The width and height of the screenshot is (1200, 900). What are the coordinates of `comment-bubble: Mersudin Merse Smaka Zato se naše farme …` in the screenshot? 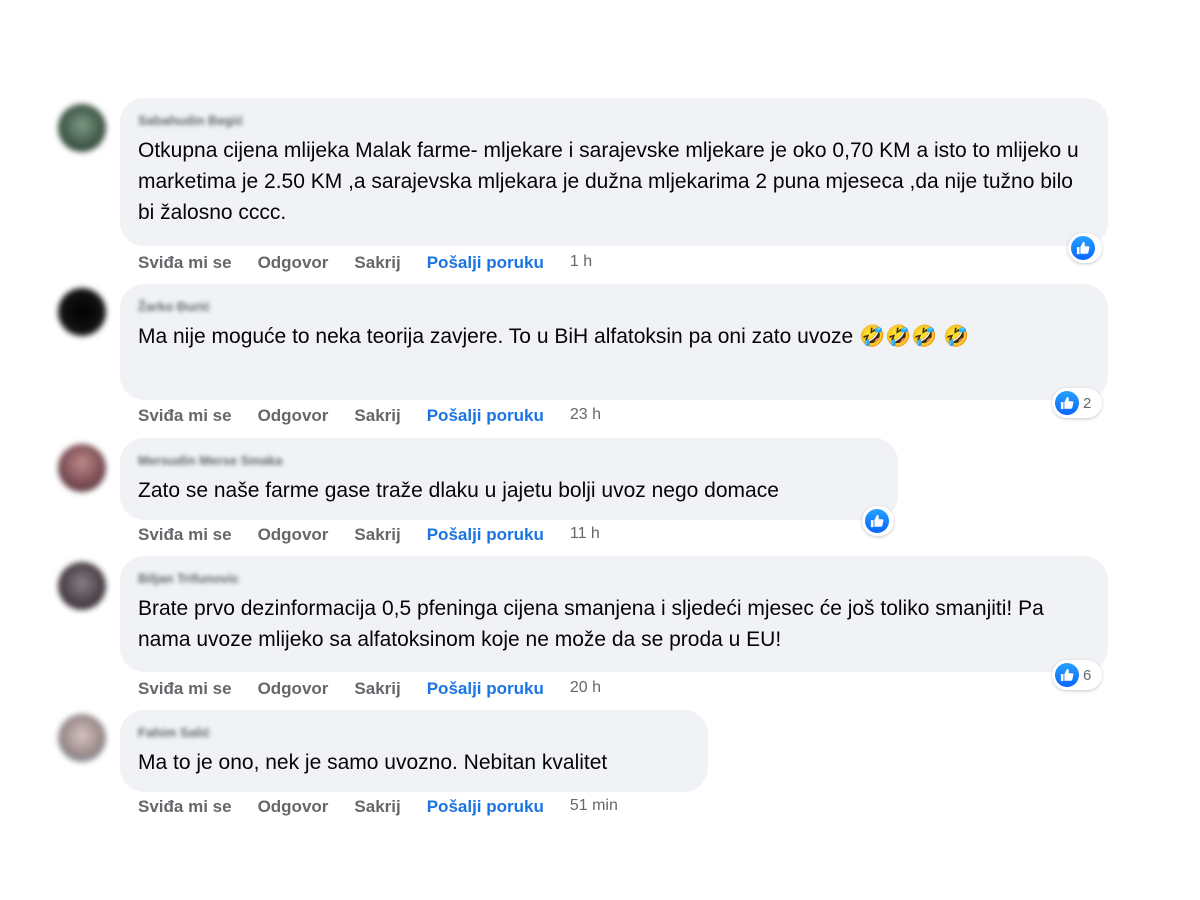 It's located at (509, 479).